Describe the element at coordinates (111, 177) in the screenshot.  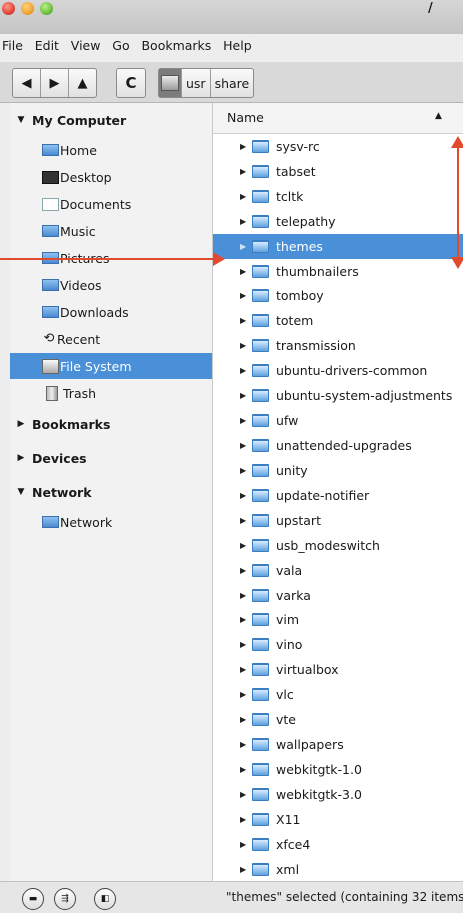
I see `sidebar-item-desktop: Desktop` at that location.